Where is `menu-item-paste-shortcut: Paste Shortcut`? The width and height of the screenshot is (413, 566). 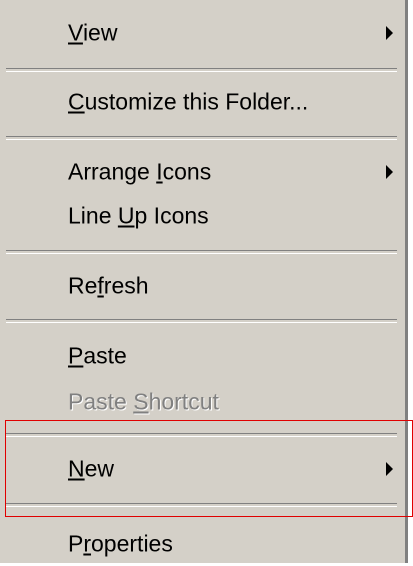 menu-item-paste-shortcut: Paste Shortcut is located at coordinates (202, 402).